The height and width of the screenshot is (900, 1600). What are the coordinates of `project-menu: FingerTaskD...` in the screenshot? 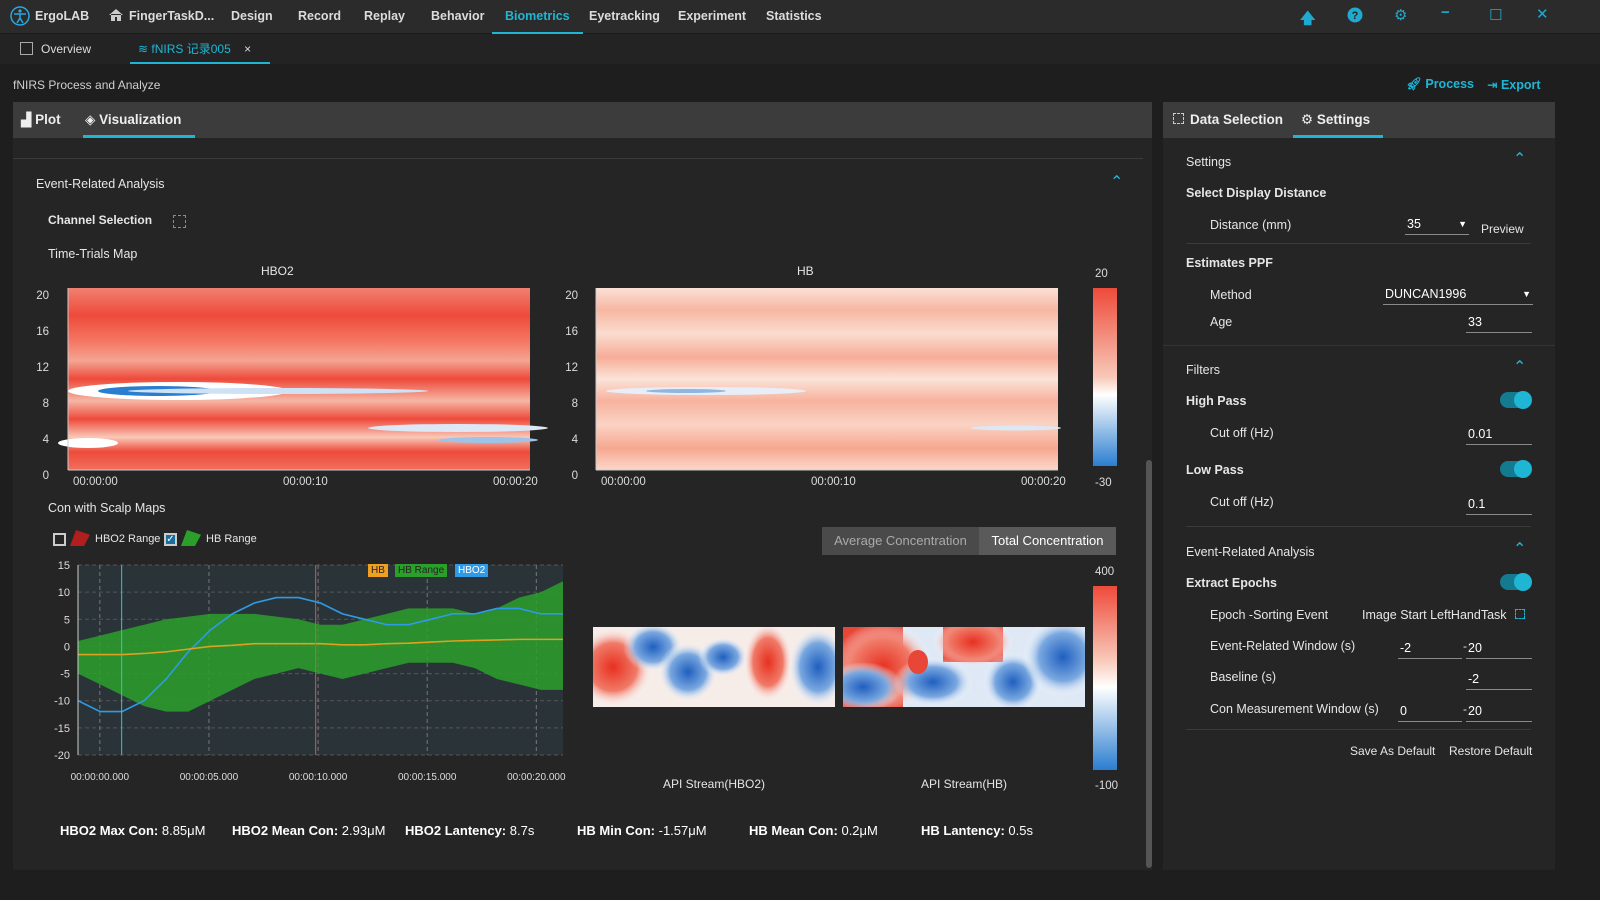 It's located at (171, 17).